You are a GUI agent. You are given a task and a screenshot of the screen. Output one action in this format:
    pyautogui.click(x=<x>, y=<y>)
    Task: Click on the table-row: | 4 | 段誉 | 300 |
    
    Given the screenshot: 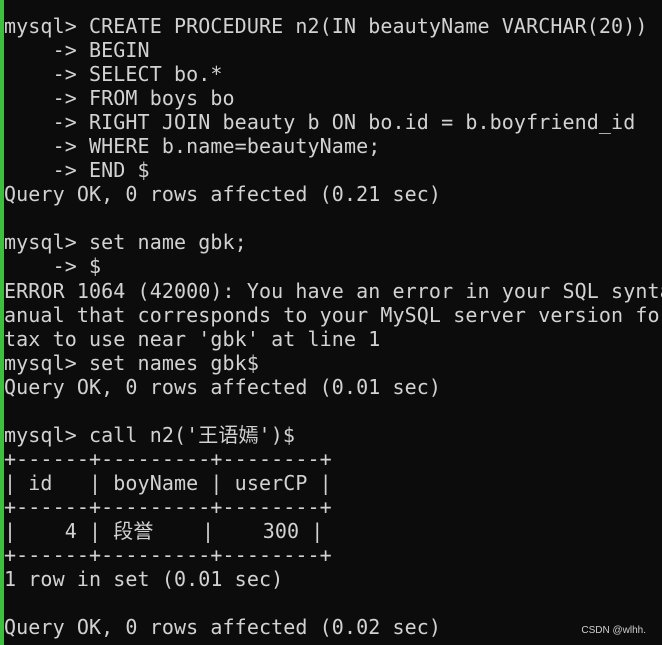 What is the action you would take?
    pyautogui.click(x=164, y=530)
    